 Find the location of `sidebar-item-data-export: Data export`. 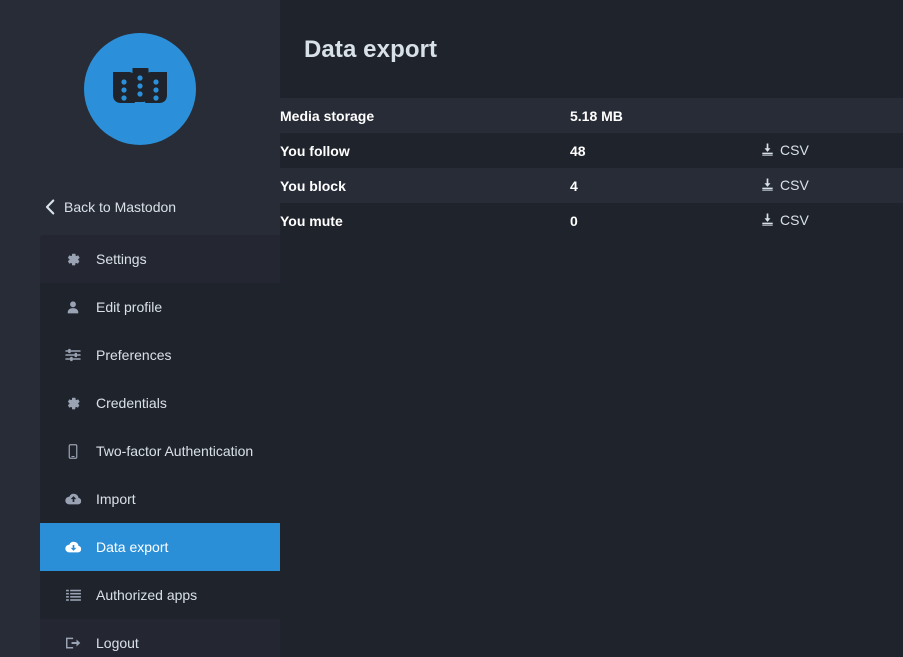

sidebar-item-data-export: Data export is located at coordinates (160, 547).